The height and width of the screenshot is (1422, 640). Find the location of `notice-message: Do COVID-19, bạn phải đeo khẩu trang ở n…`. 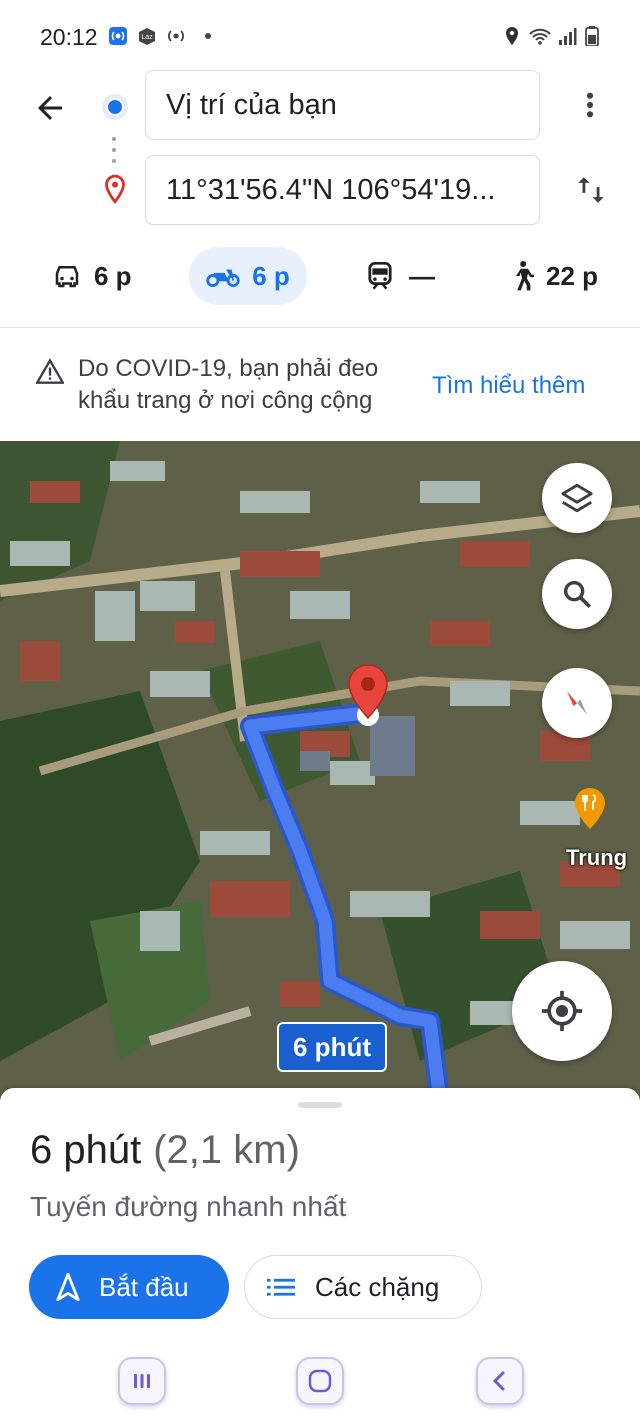

notice-message: Do COVID-19, bạn phải đeo khẩu trang ở n… is located at coordinates (228, 384).